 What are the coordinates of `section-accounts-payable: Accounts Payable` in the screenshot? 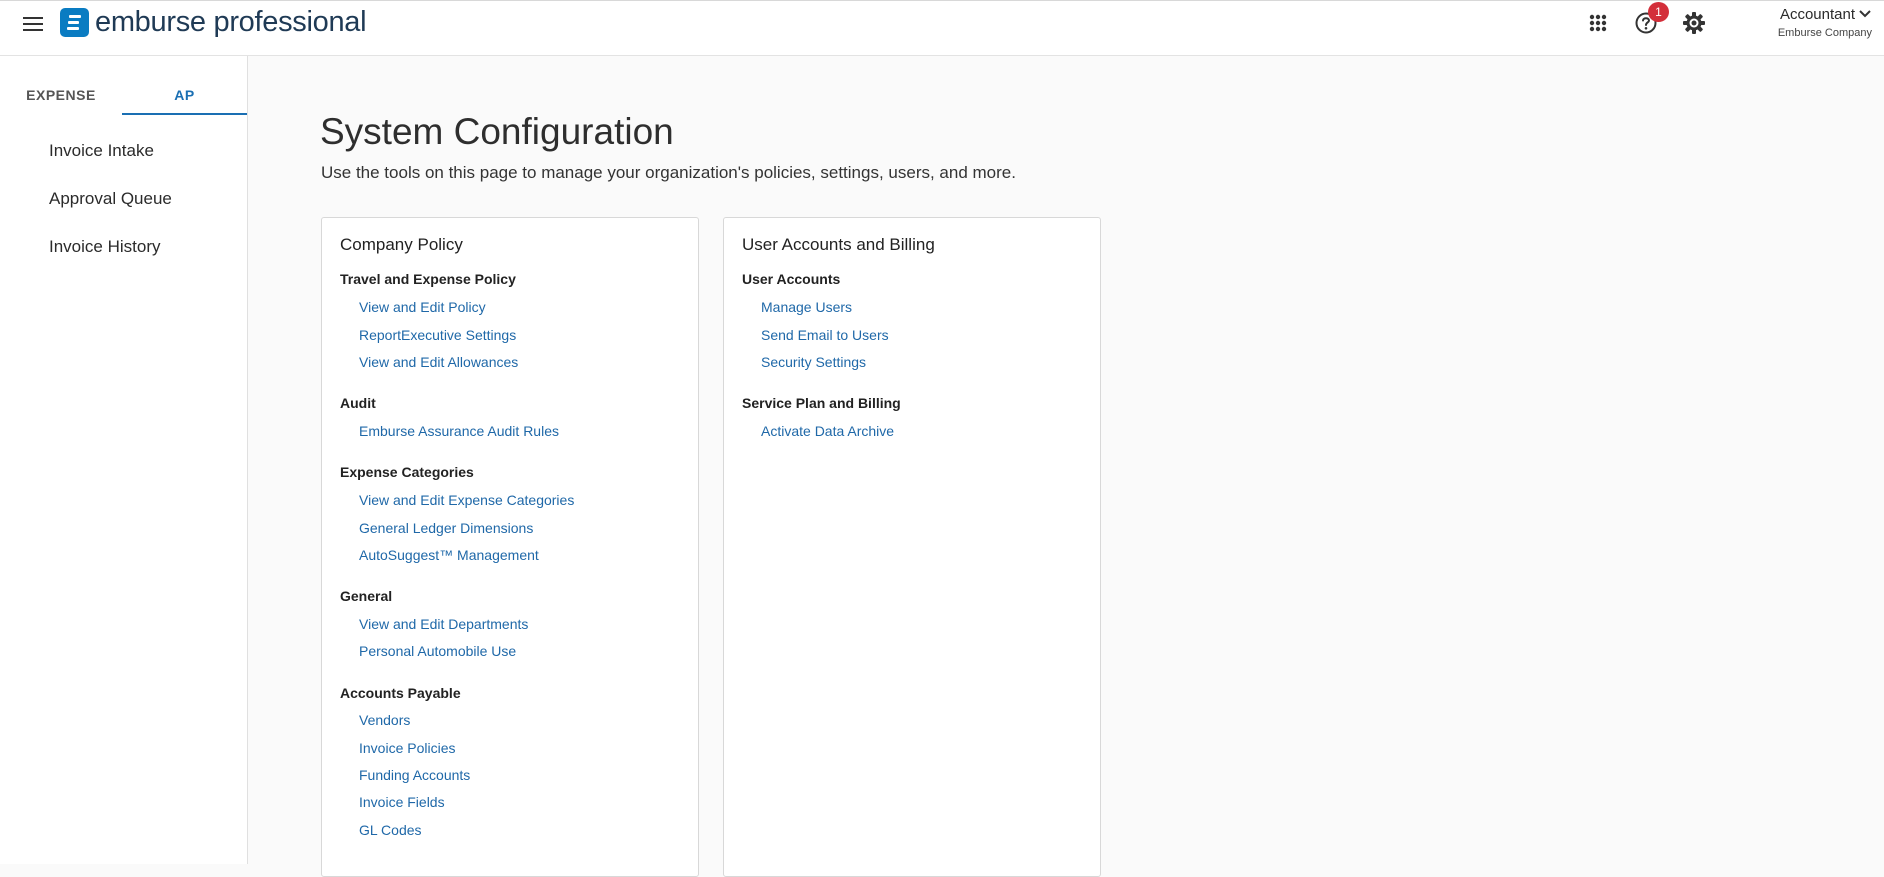 It's located at (400, 693).